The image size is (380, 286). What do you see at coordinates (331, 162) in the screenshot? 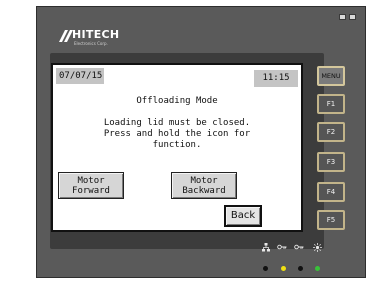
I see `f3-key: F3` at bounding box center [331, 162].